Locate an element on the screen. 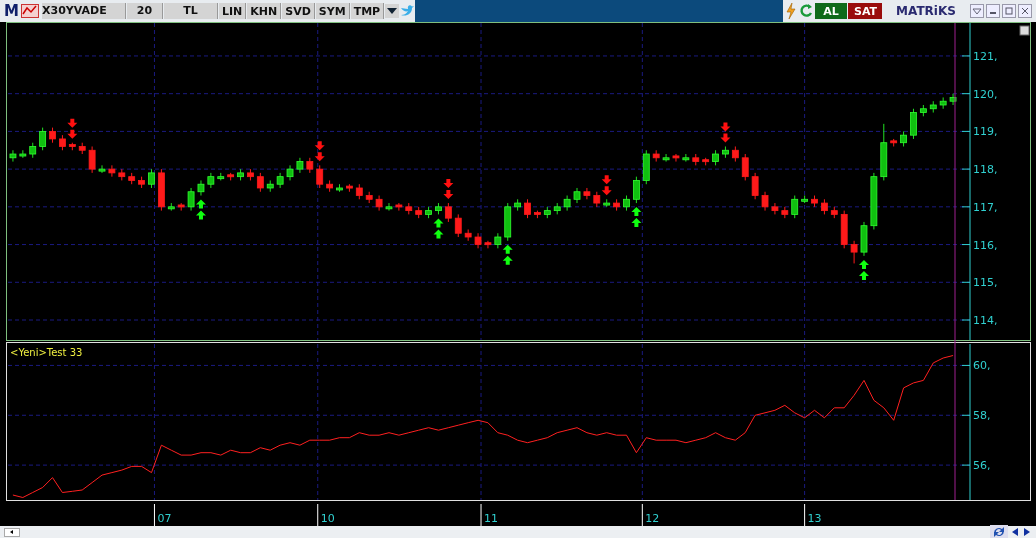 The height and width of the screenshot is (538, 1036). axis-label: 120, is located at coordinates (985, 94).